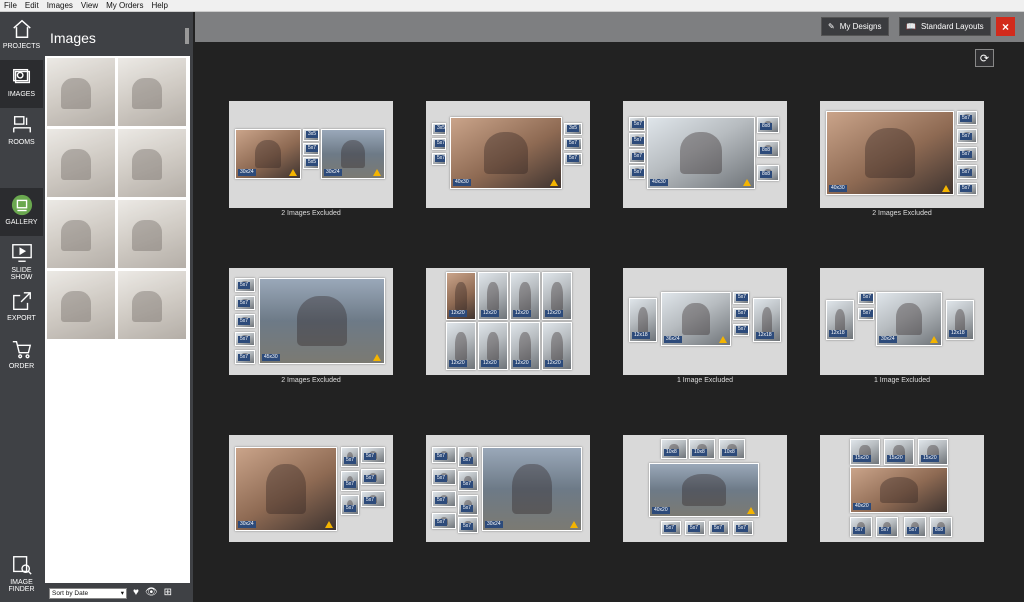  What do you see at coordinates (60, 5) in the screenshot?
I see `menu-images: Images` at bounding box center [60, 5].